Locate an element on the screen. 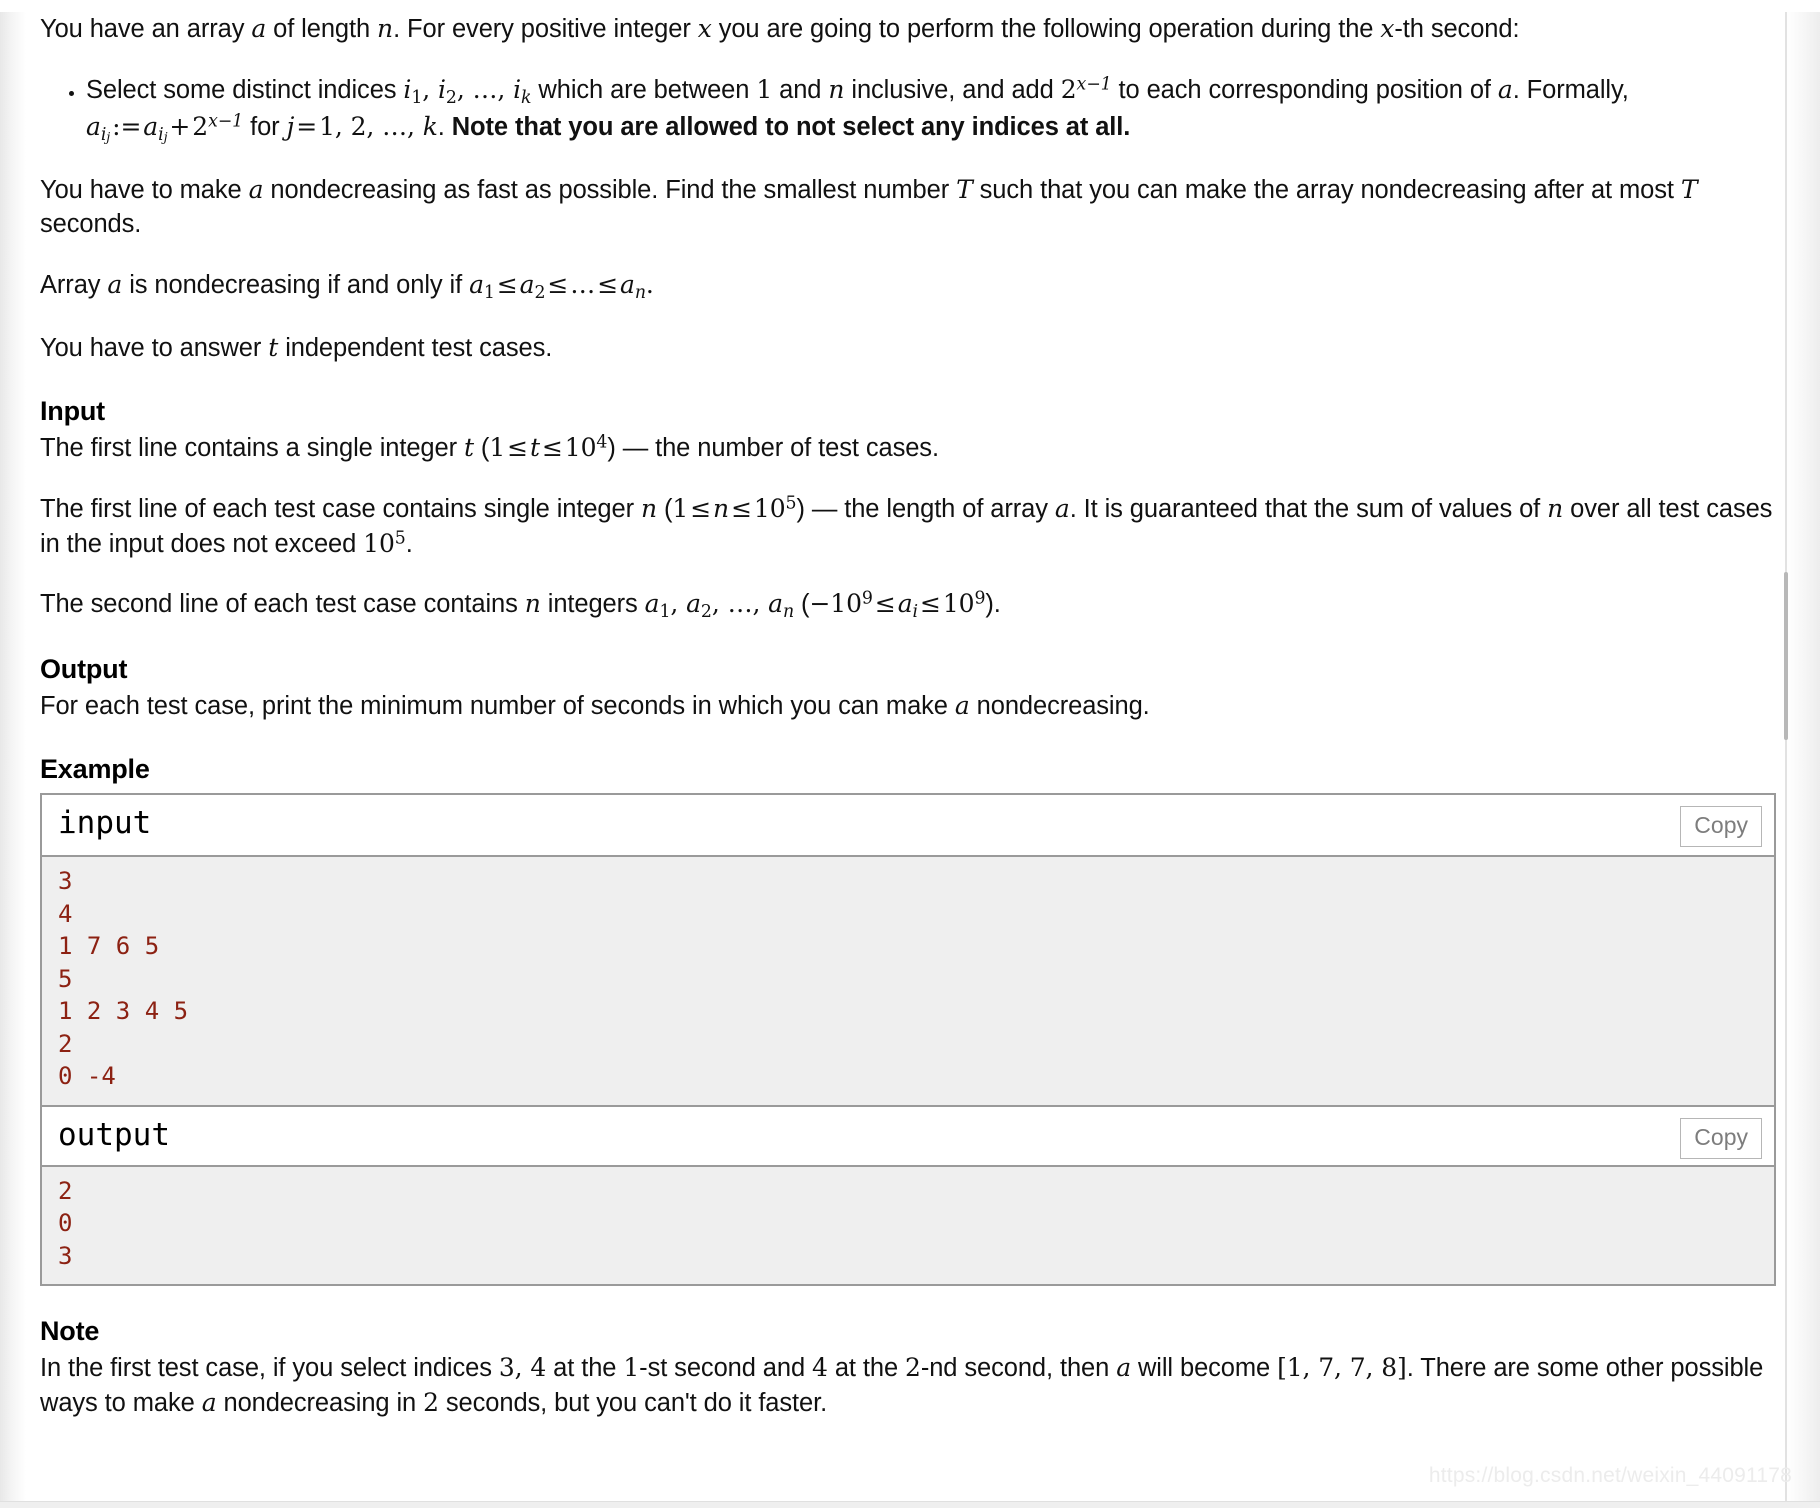  inp1-exp: 4 is located at coordinates (602, 442).